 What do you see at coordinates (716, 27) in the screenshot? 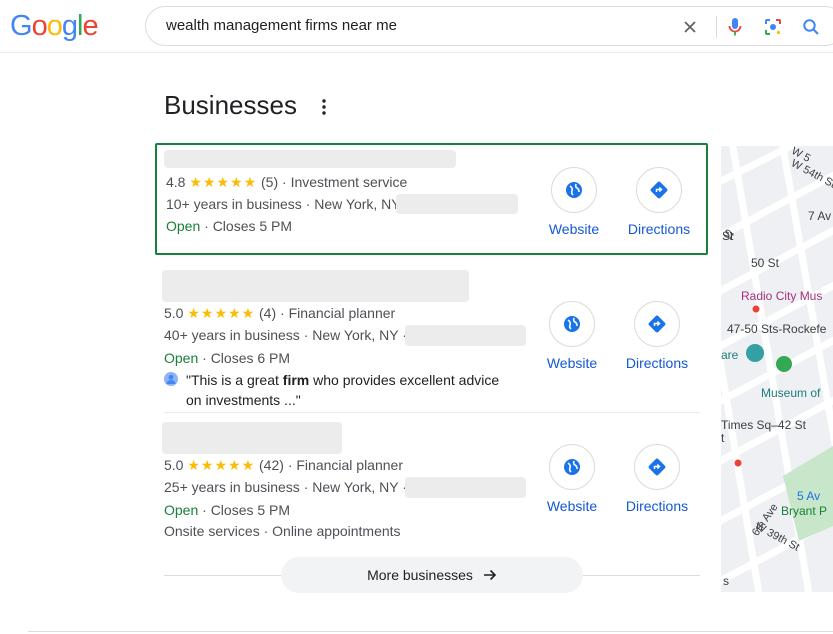
I see `search-divider` at bounding box center [716, 27].